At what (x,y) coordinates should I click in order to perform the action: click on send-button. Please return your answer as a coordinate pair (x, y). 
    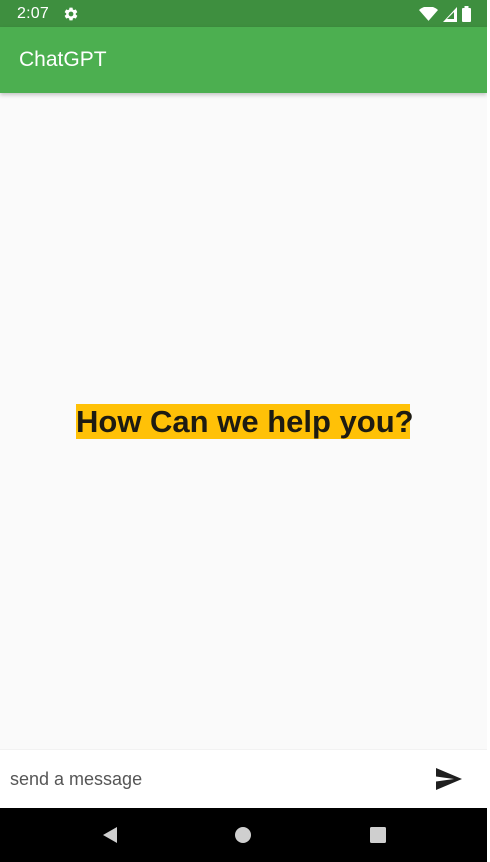
    Looking at the image, I should click on (449, 779).